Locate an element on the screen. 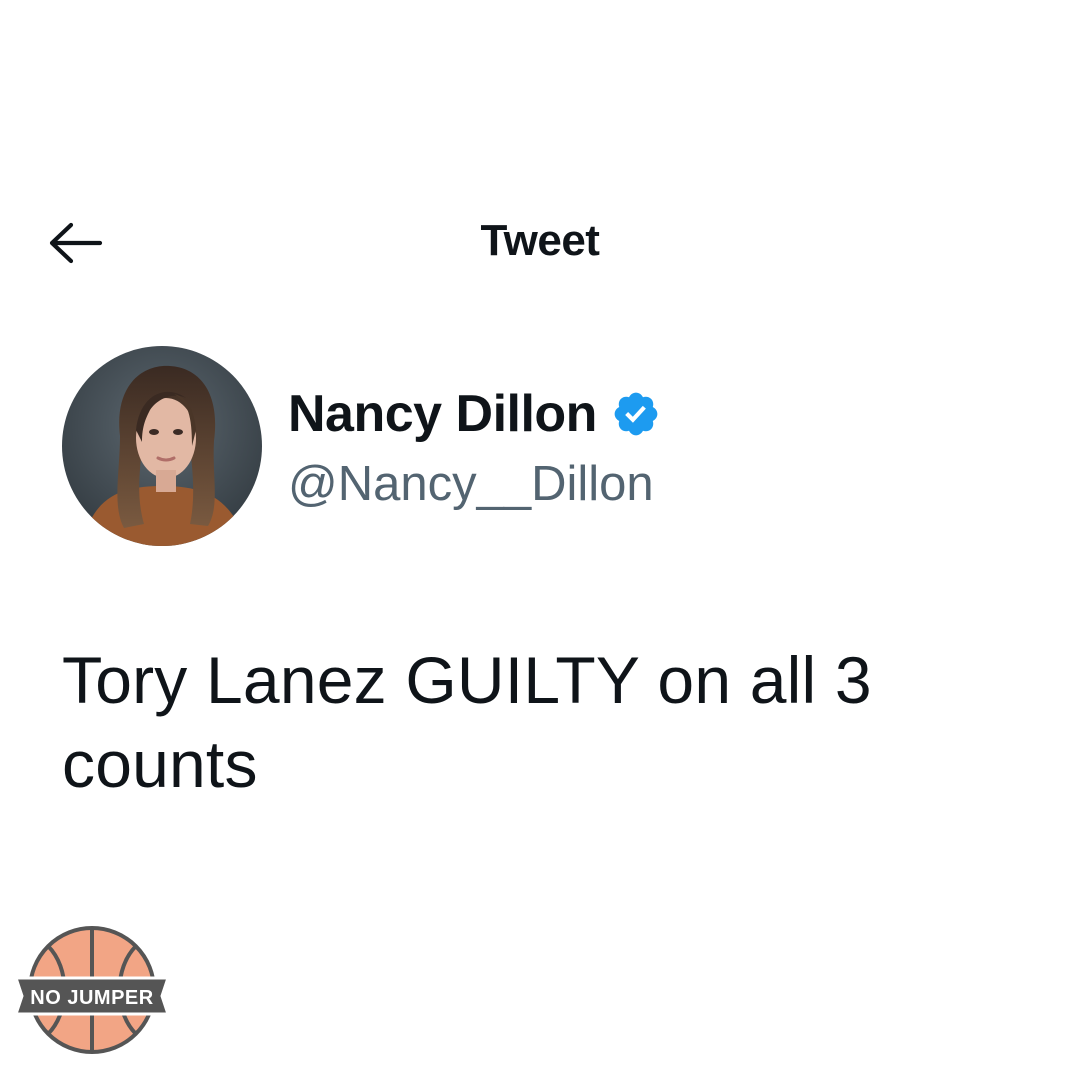  avatar-photo is located at coordinates (162, 446).